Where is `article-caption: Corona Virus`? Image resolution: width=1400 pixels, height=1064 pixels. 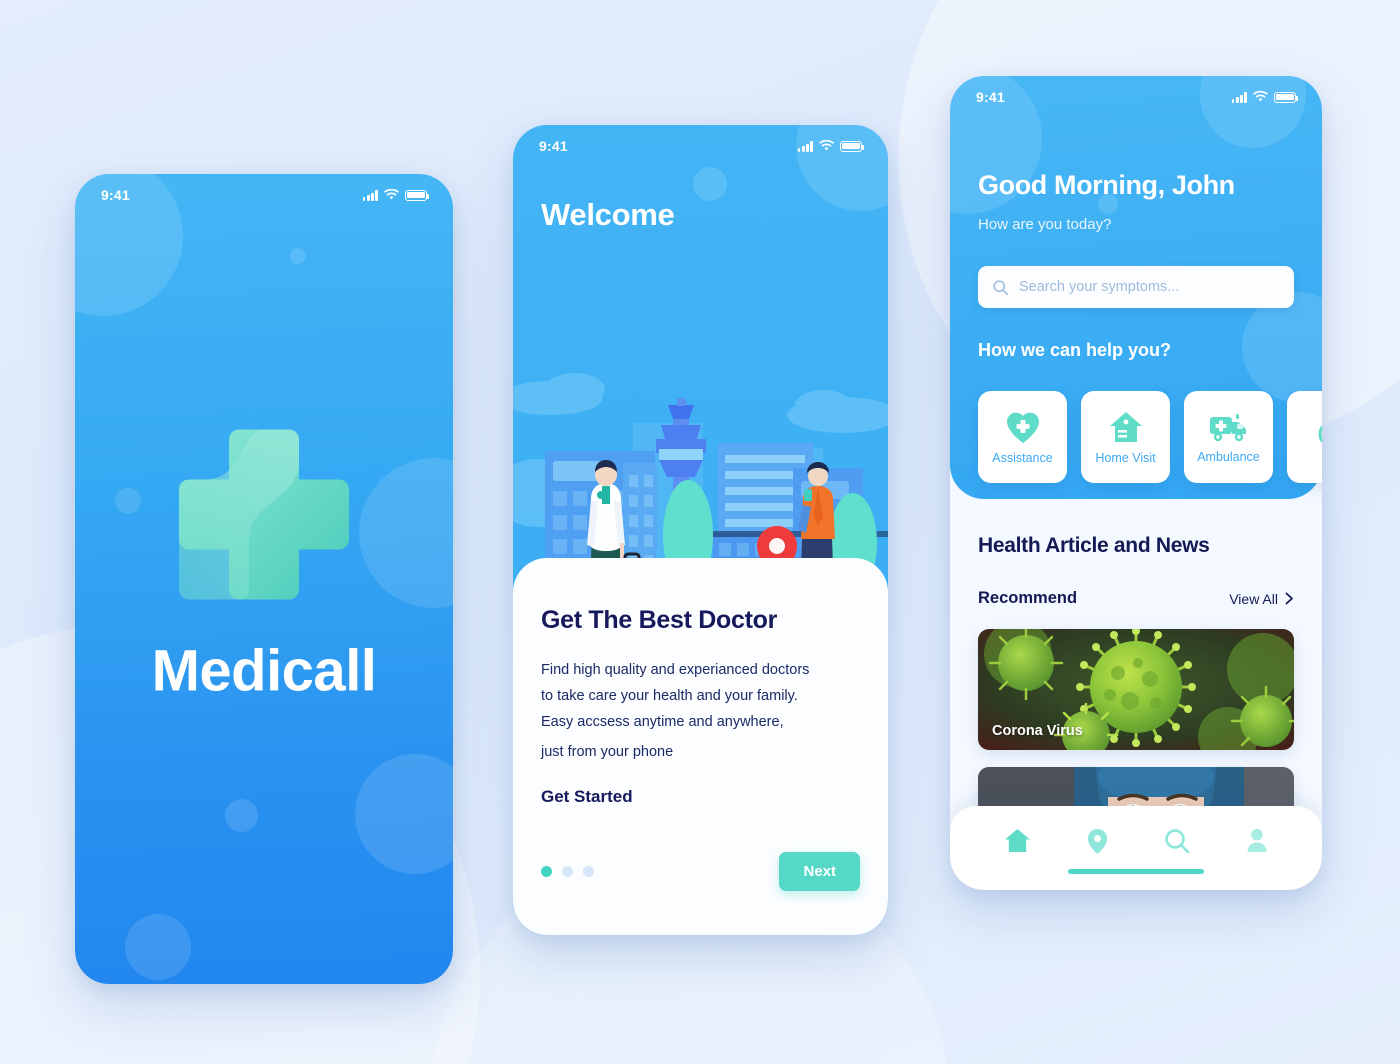 article-caption: Corona Virus is located at coordinates (1037, 731).